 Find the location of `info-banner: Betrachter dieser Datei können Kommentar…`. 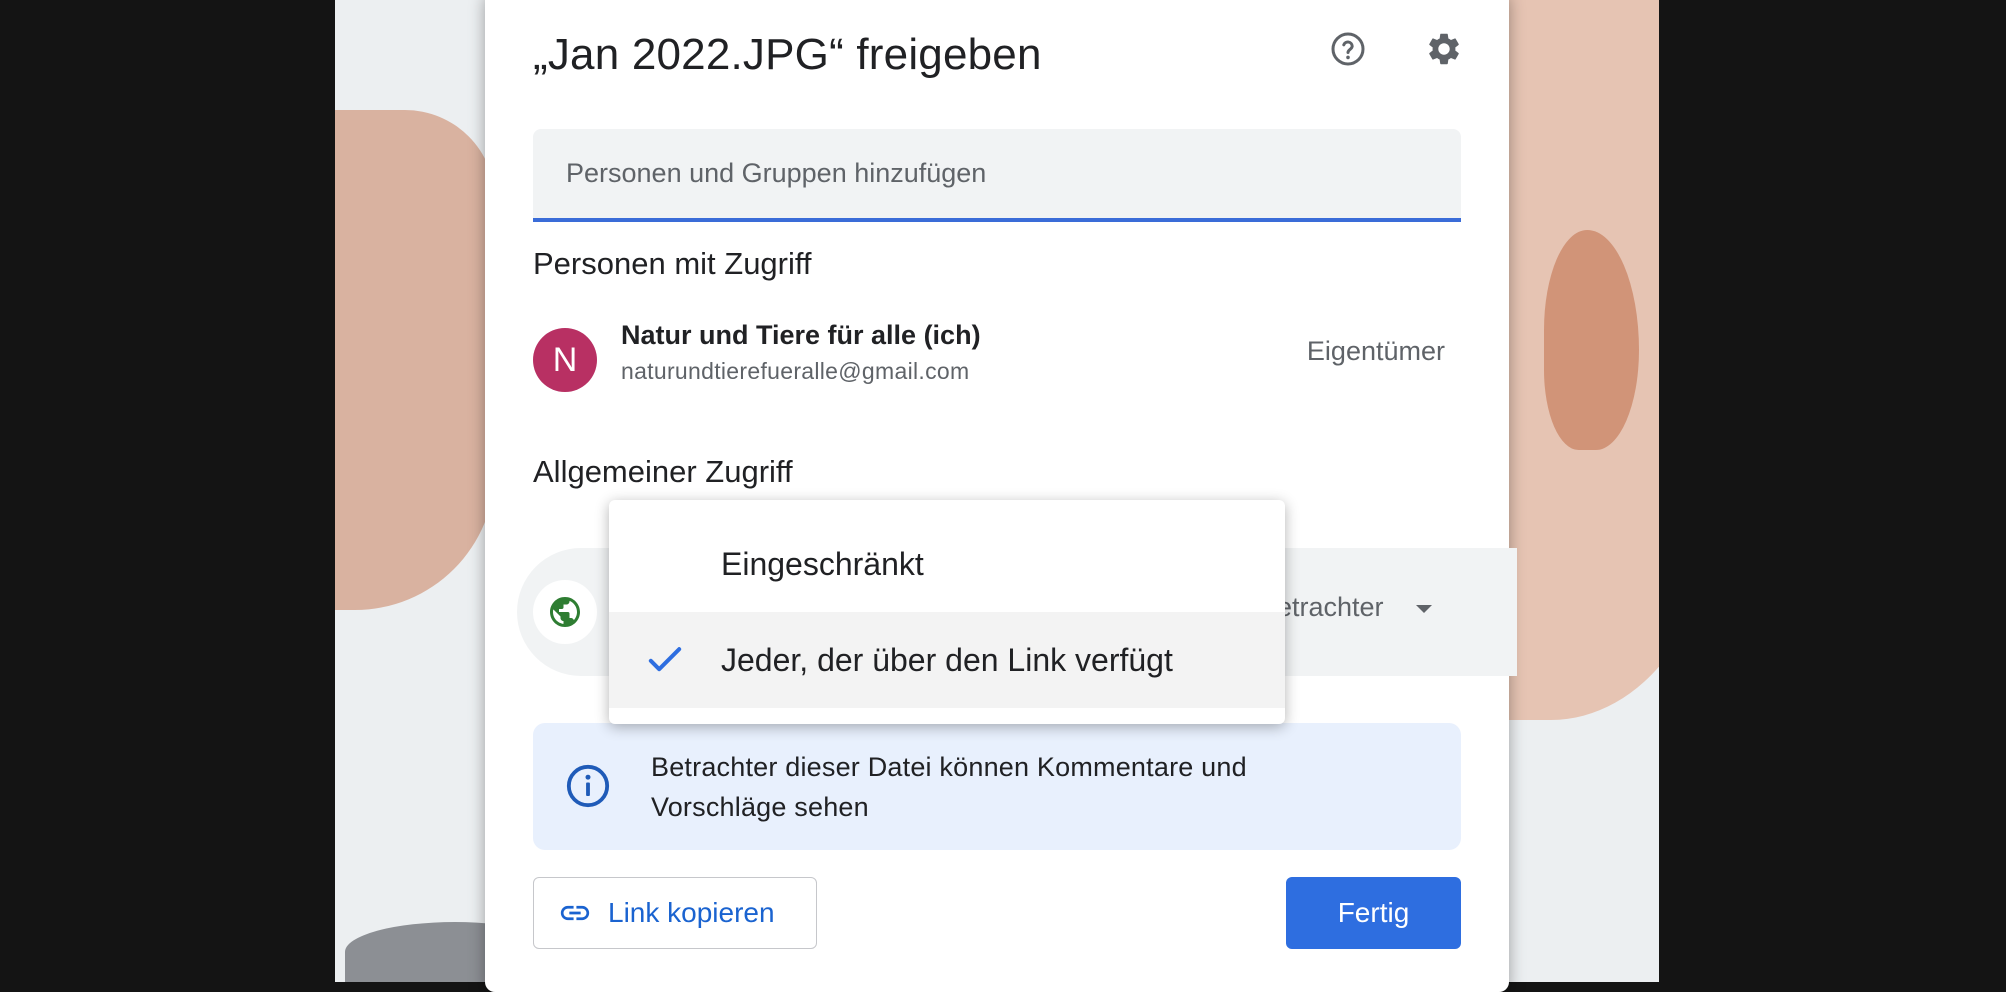

info-banner: Betrachter dieser Datei können Kommentar… is located at coordinates (997, 786).